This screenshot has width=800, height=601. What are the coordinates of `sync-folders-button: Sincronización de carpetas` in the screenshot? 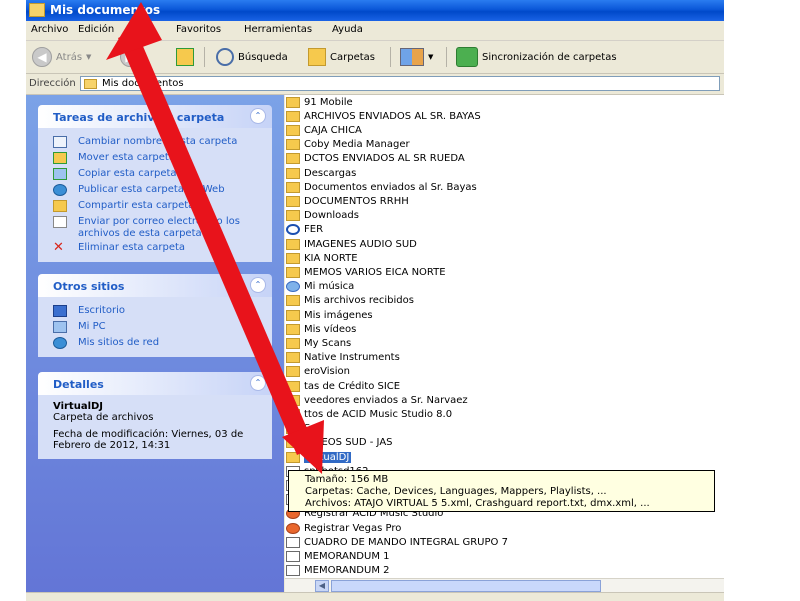 It's located at (536, 57).